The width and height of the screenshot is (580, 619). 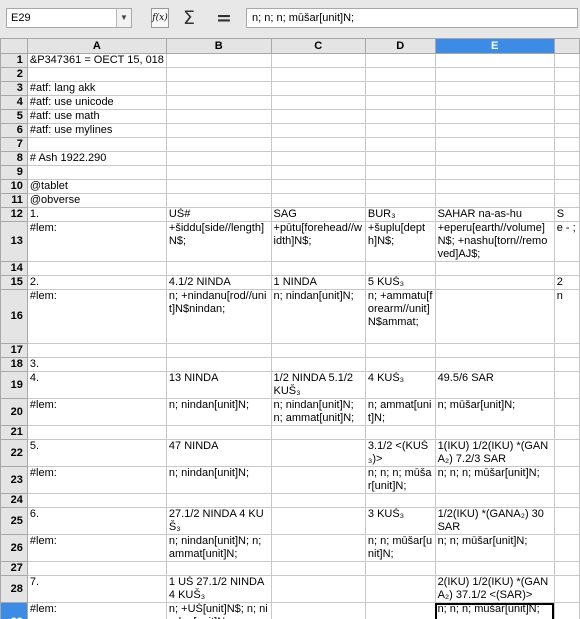 I want to click on cell-c18, so click(x=318, y=364).